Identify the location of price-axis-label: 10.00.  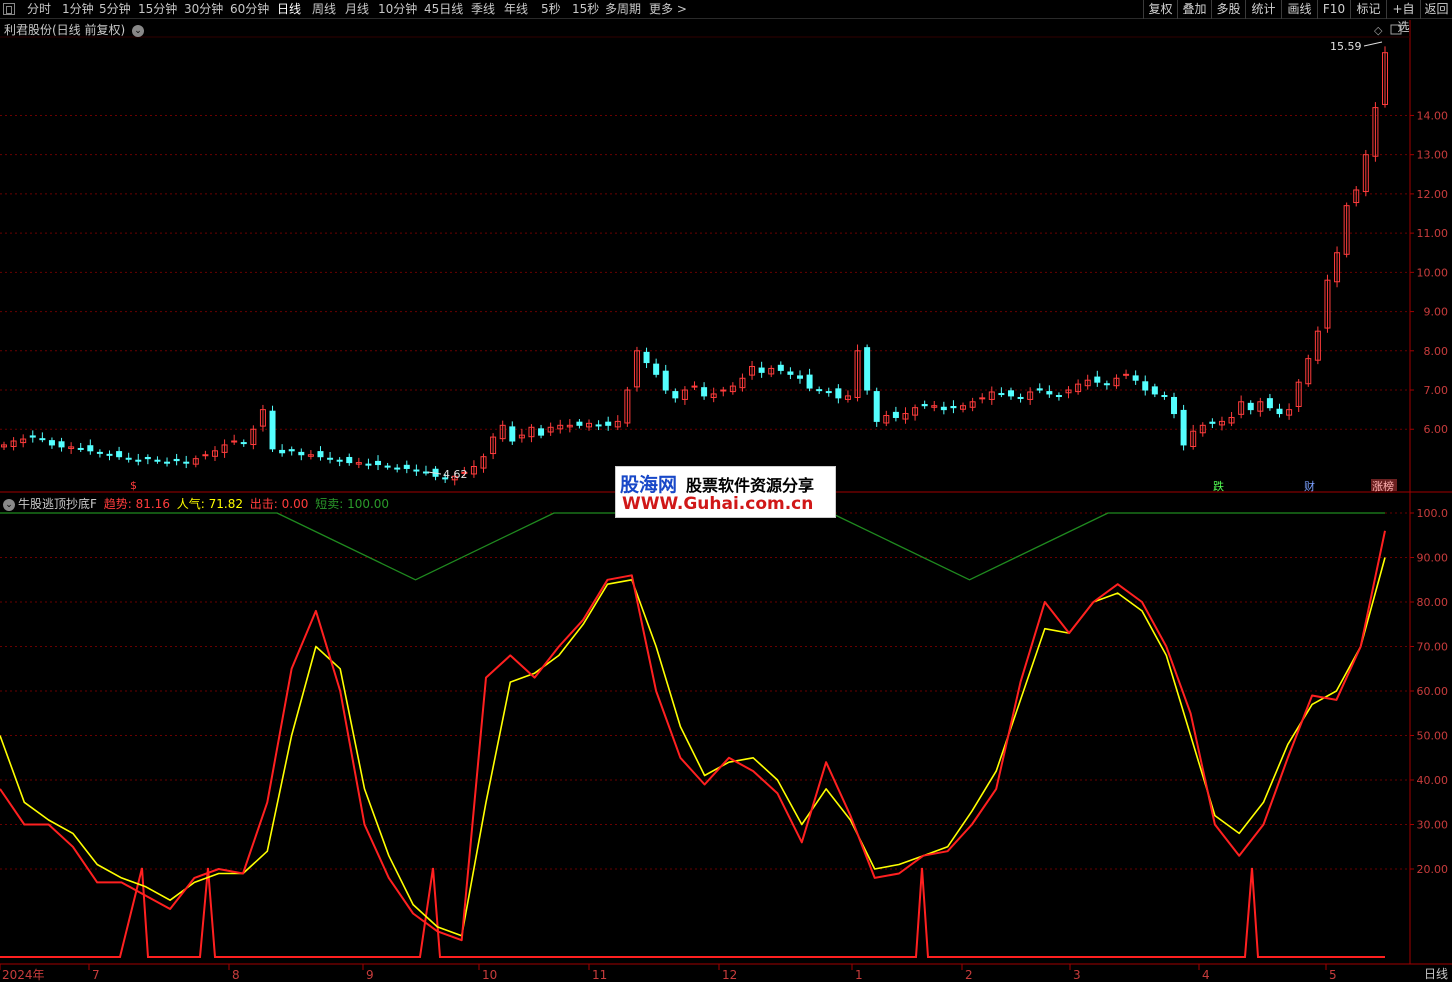
(1433, 272).